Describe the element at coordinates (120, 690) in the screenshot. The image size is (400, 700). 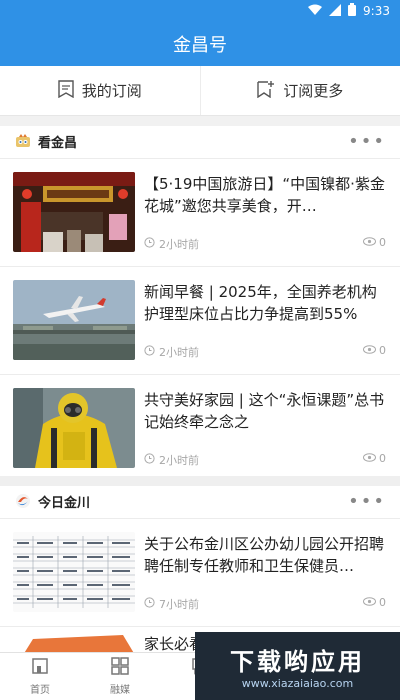
I see `nav-label: 融媒` at that location.